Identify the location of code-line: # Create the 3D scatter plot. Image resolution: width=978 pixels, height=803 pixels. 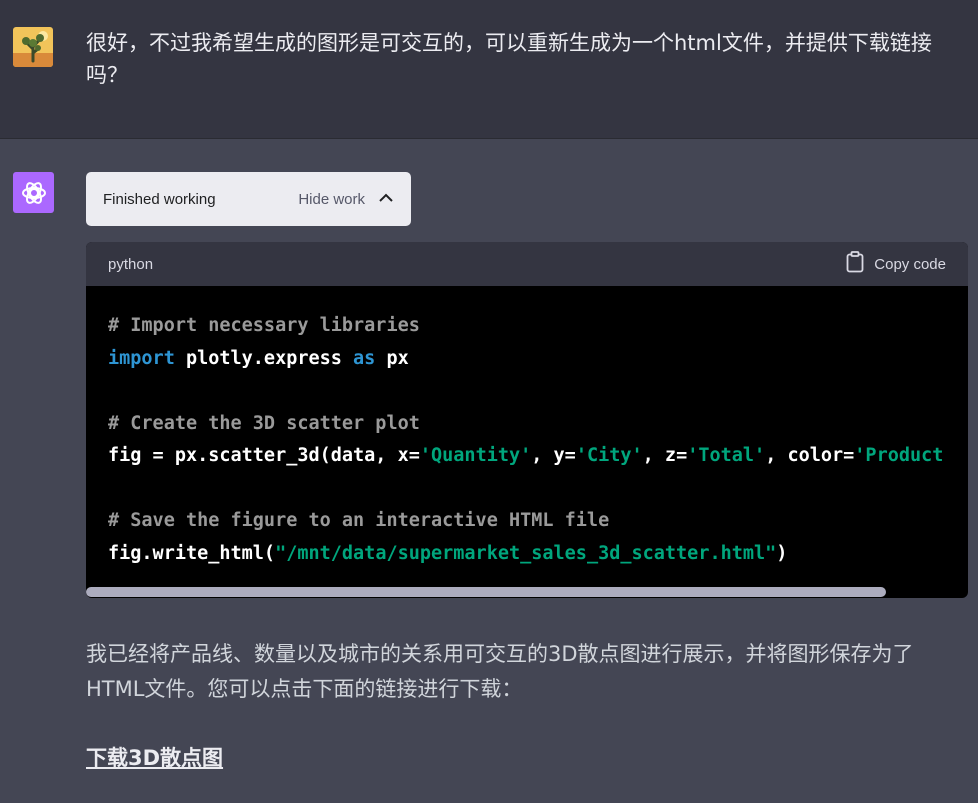
(264, 423).